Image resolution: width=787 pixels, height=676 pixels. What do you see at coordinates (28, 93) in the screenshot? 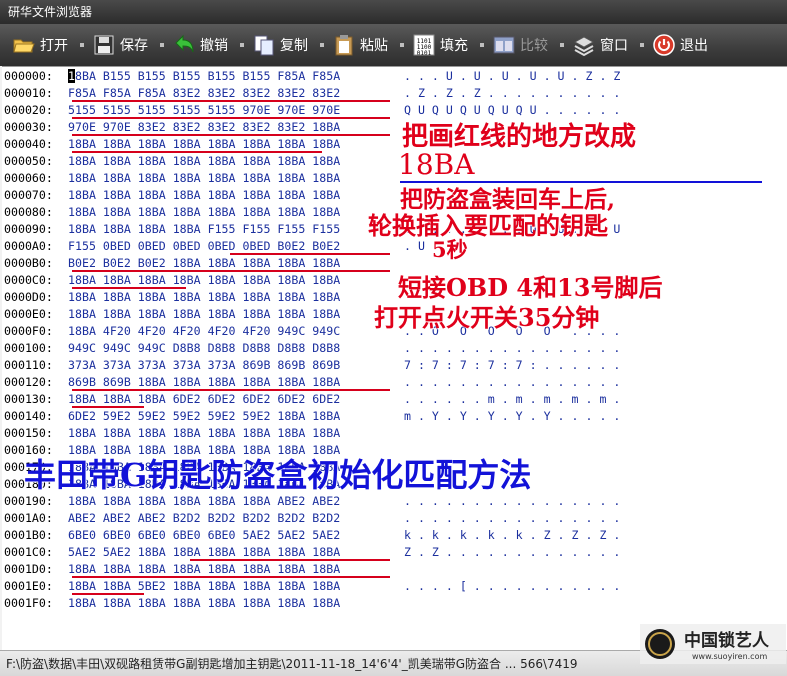
I see `hex-address: 000010:` at bounding box center [28, 93].